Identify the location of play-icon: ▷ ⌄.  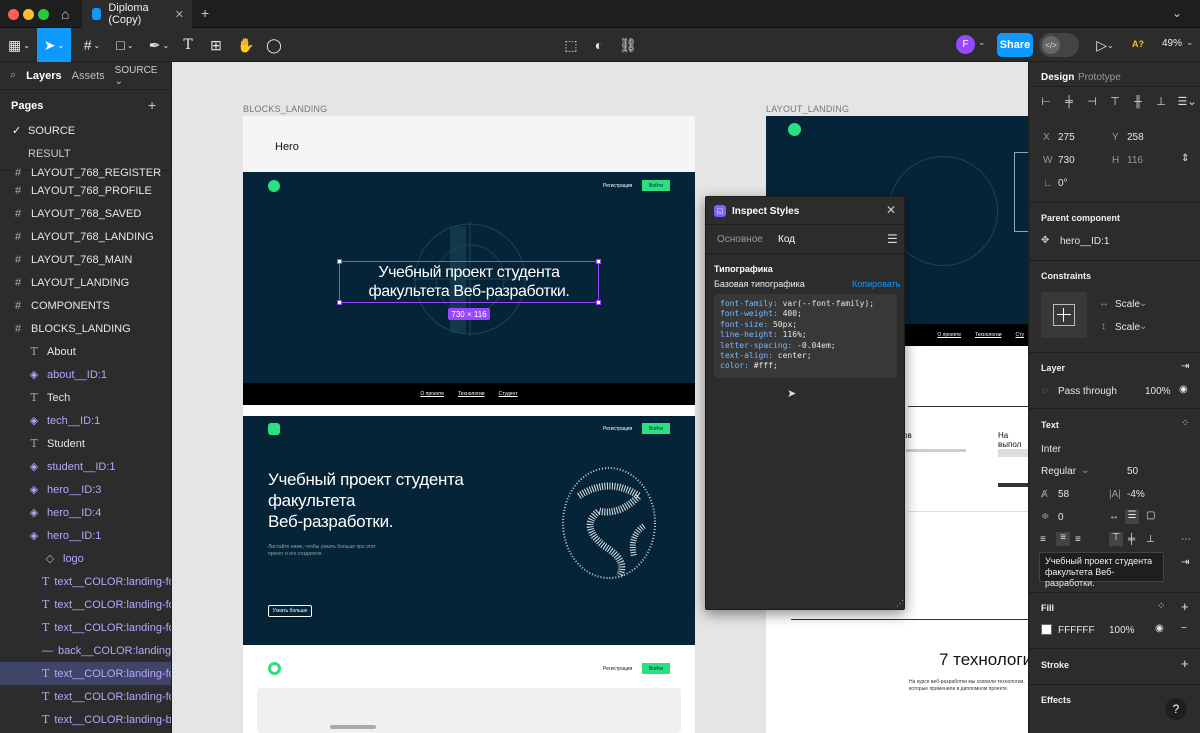
(1105, 45).